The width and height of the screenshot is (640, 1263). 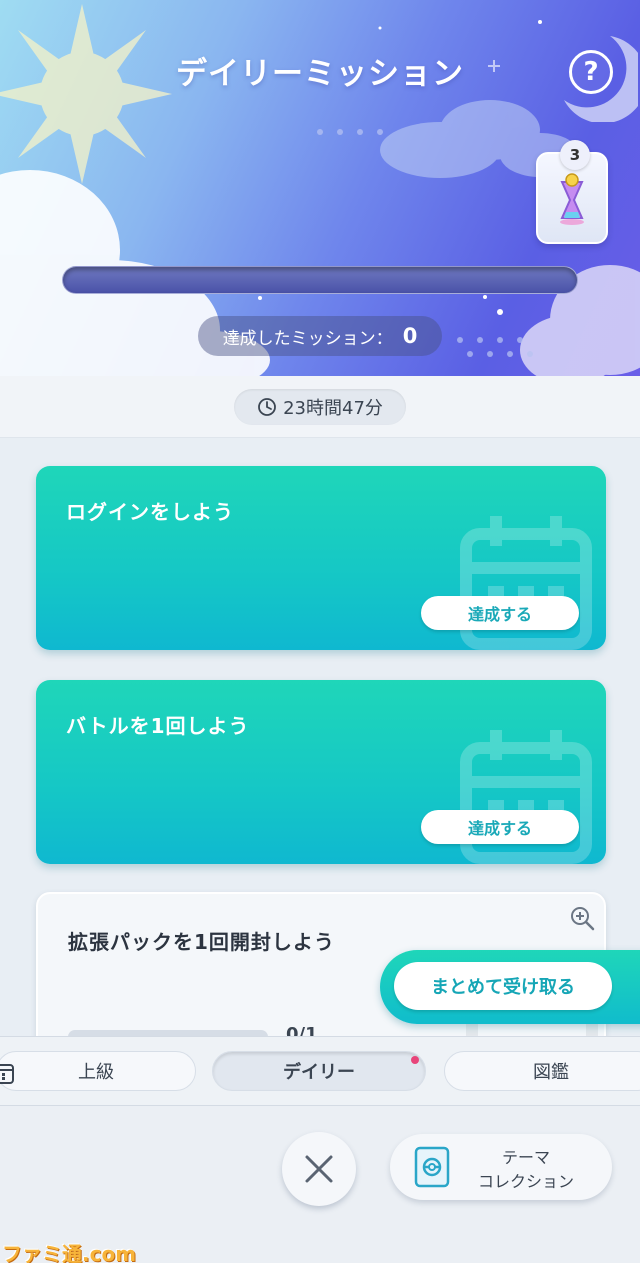 I want to click on achieved-count: 0, so click(x=410, y=336).